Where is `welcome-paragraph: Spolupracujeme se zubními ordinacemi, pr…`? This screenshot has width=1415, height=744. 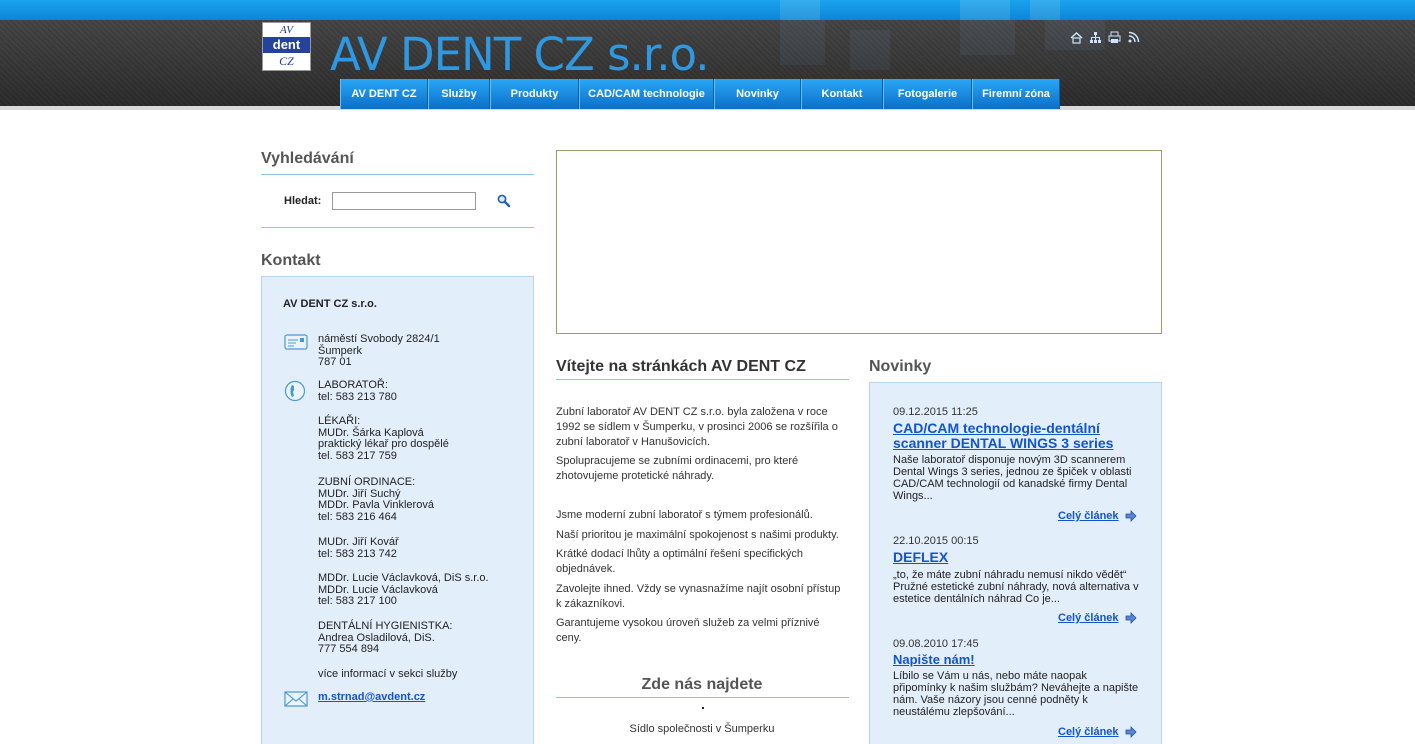 welcome-paragraph: Spolupracujeme se zubními ordinacemi, pr… is located at coordinates (677, 468).